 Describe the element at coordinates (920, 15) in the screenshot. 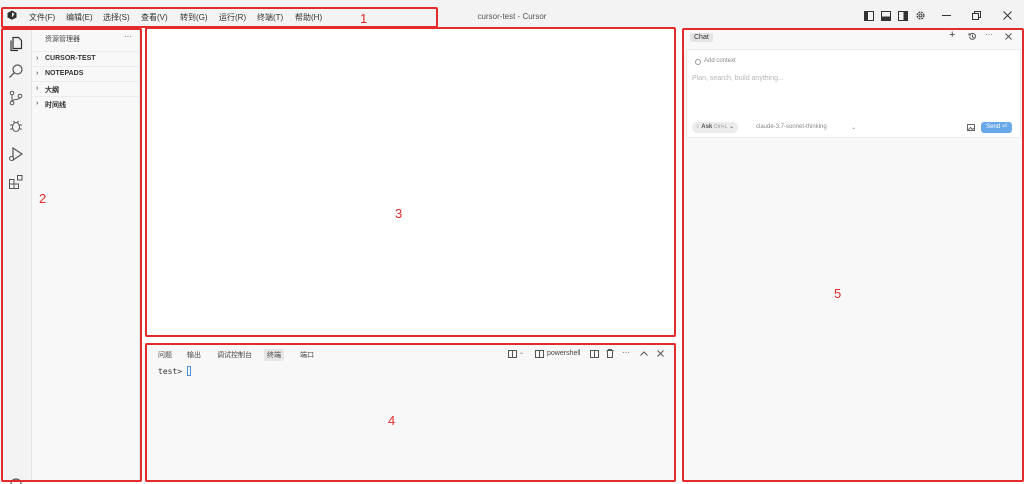

I see `settings-gear-icon` at that location.